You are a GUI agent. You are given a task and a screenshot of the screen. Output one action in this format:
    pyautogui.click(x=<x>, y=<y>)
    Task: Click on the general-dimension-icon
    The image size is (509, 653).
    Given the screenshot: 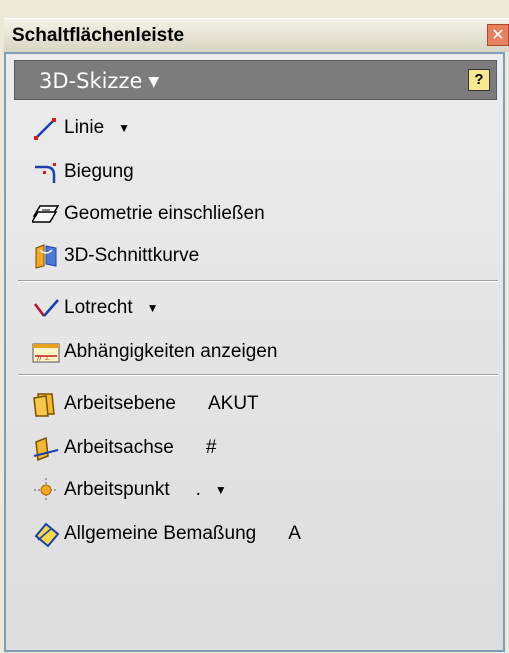 What is the action you would take?
    pyautogui.click(x=46, y=534)
    